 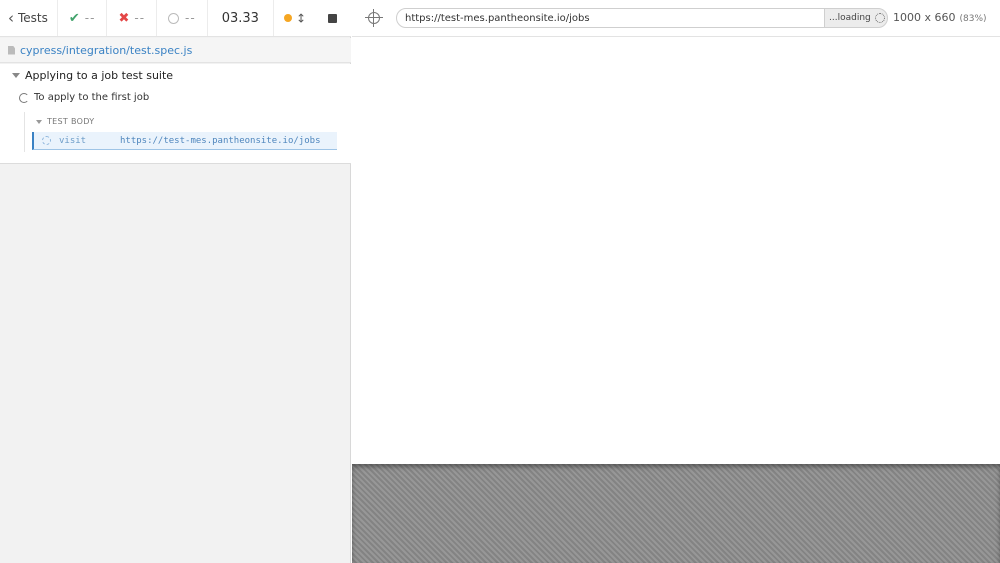 What do you see at coordinates (241, 18) in the screenshot?
I see `duration: 03.33` at bounding box center [241, 18].